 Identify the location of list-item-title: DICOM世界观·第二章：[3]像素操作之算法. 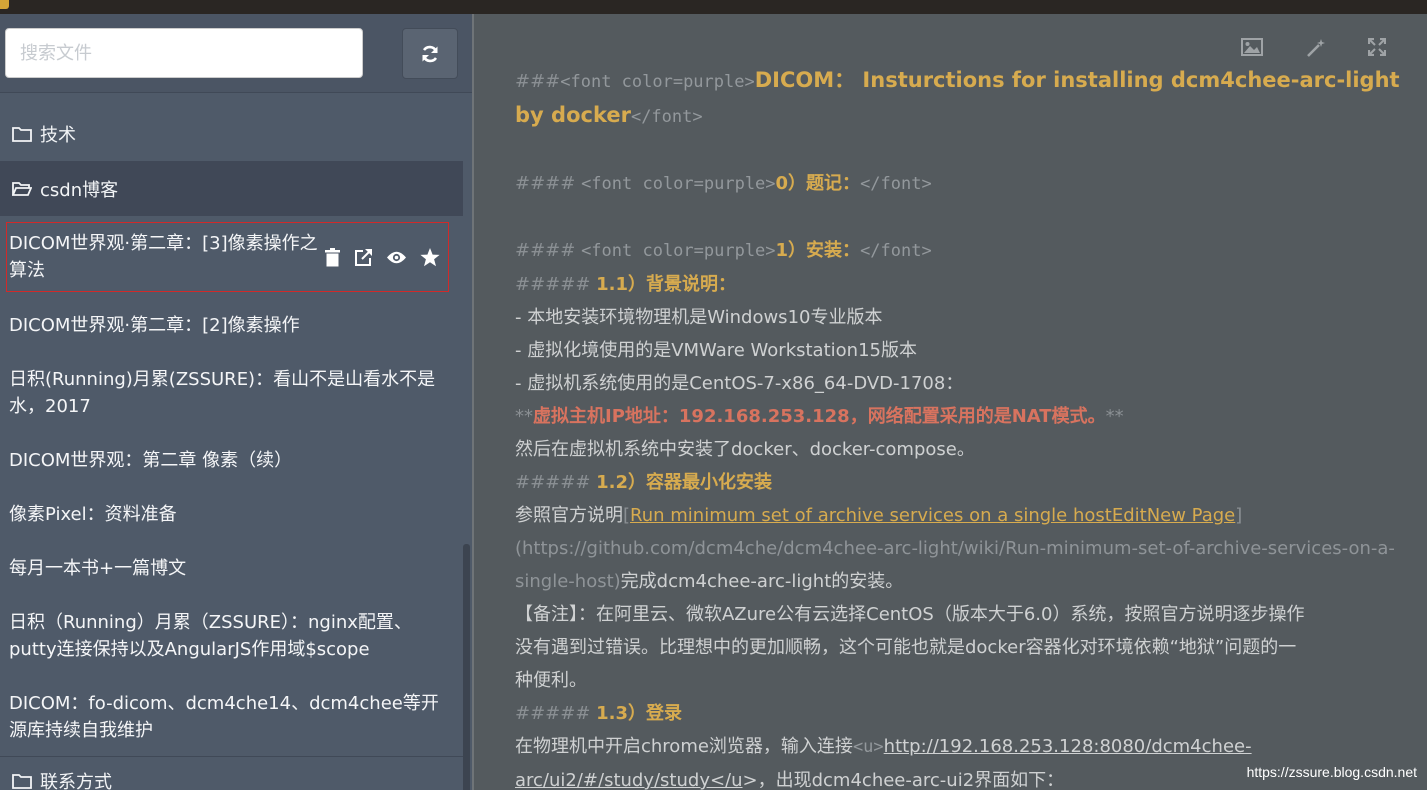
(163, 257).